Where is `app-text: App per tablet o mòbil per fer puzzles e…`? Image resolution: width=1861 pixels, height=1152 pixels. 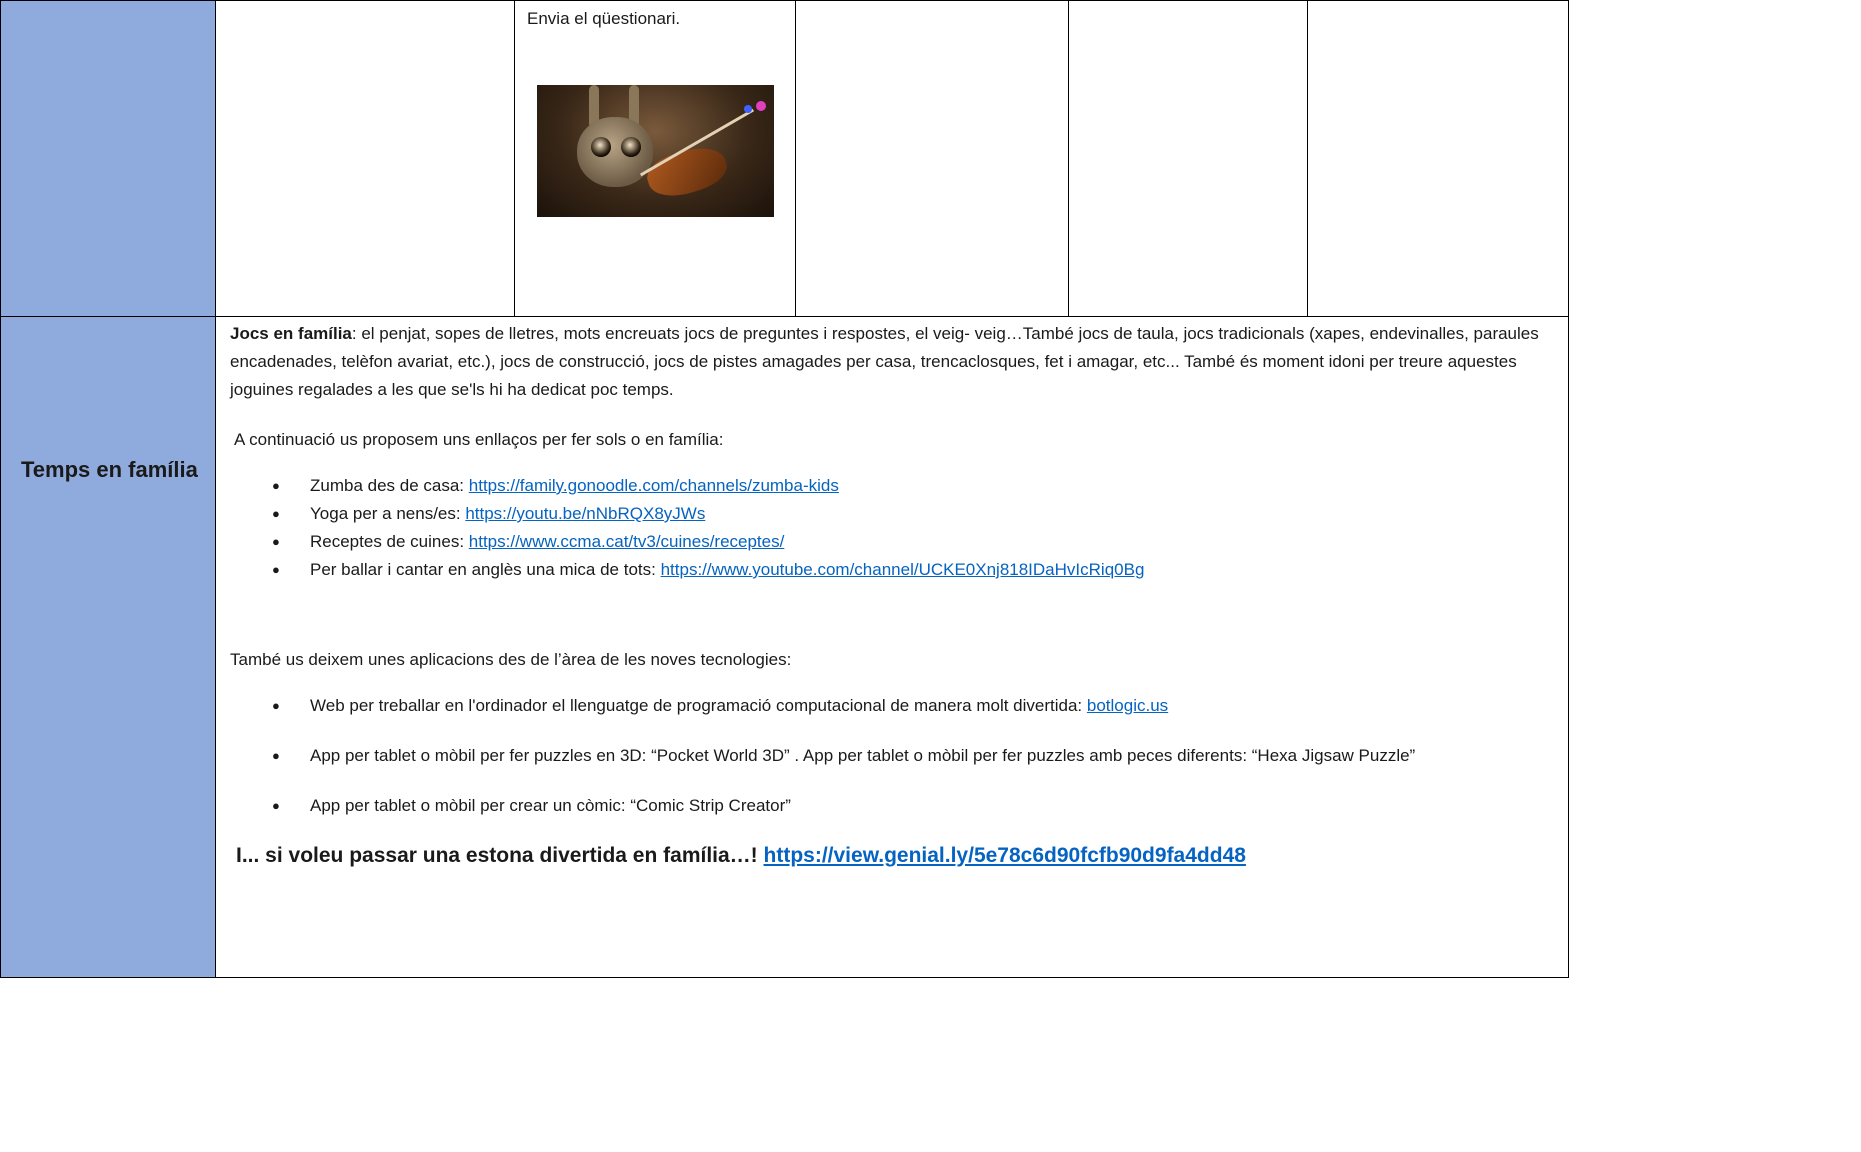
app-text: App per tablet o mòbil per fer puzzles e… is located at coordinates (863, 755).